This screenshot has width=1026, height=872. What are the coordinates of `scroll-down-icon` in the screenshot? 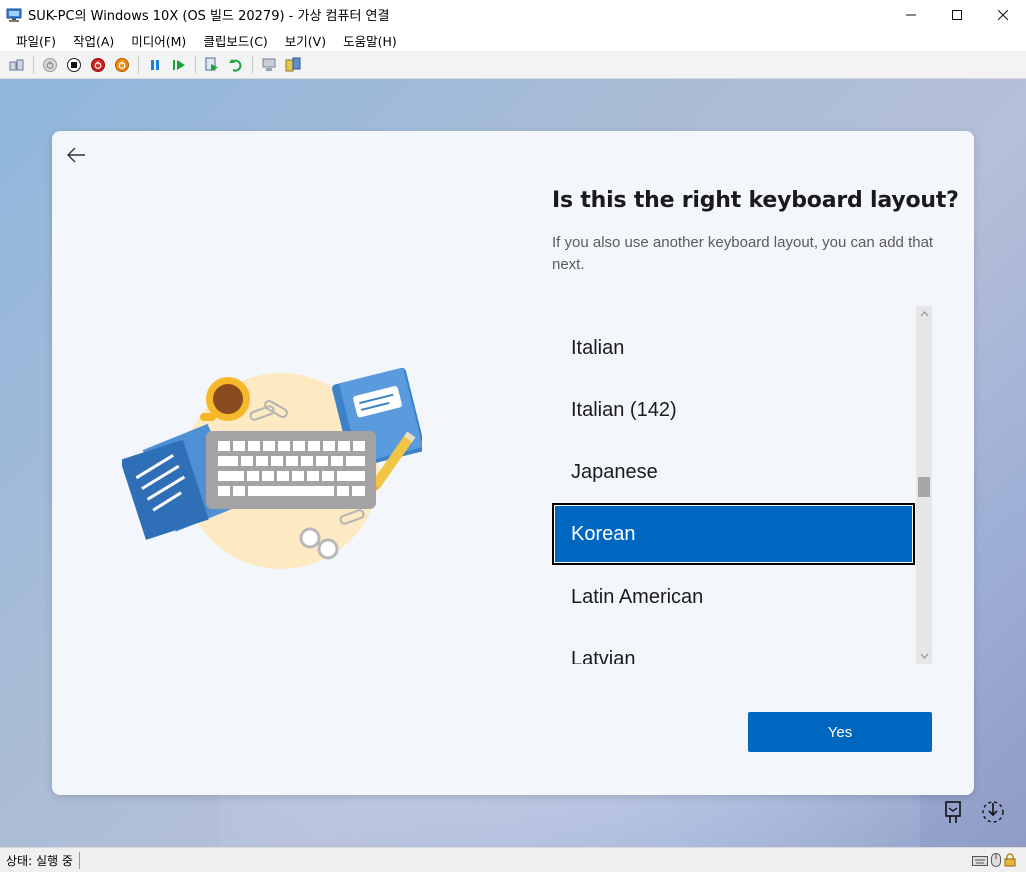 It's located at (924, 656).